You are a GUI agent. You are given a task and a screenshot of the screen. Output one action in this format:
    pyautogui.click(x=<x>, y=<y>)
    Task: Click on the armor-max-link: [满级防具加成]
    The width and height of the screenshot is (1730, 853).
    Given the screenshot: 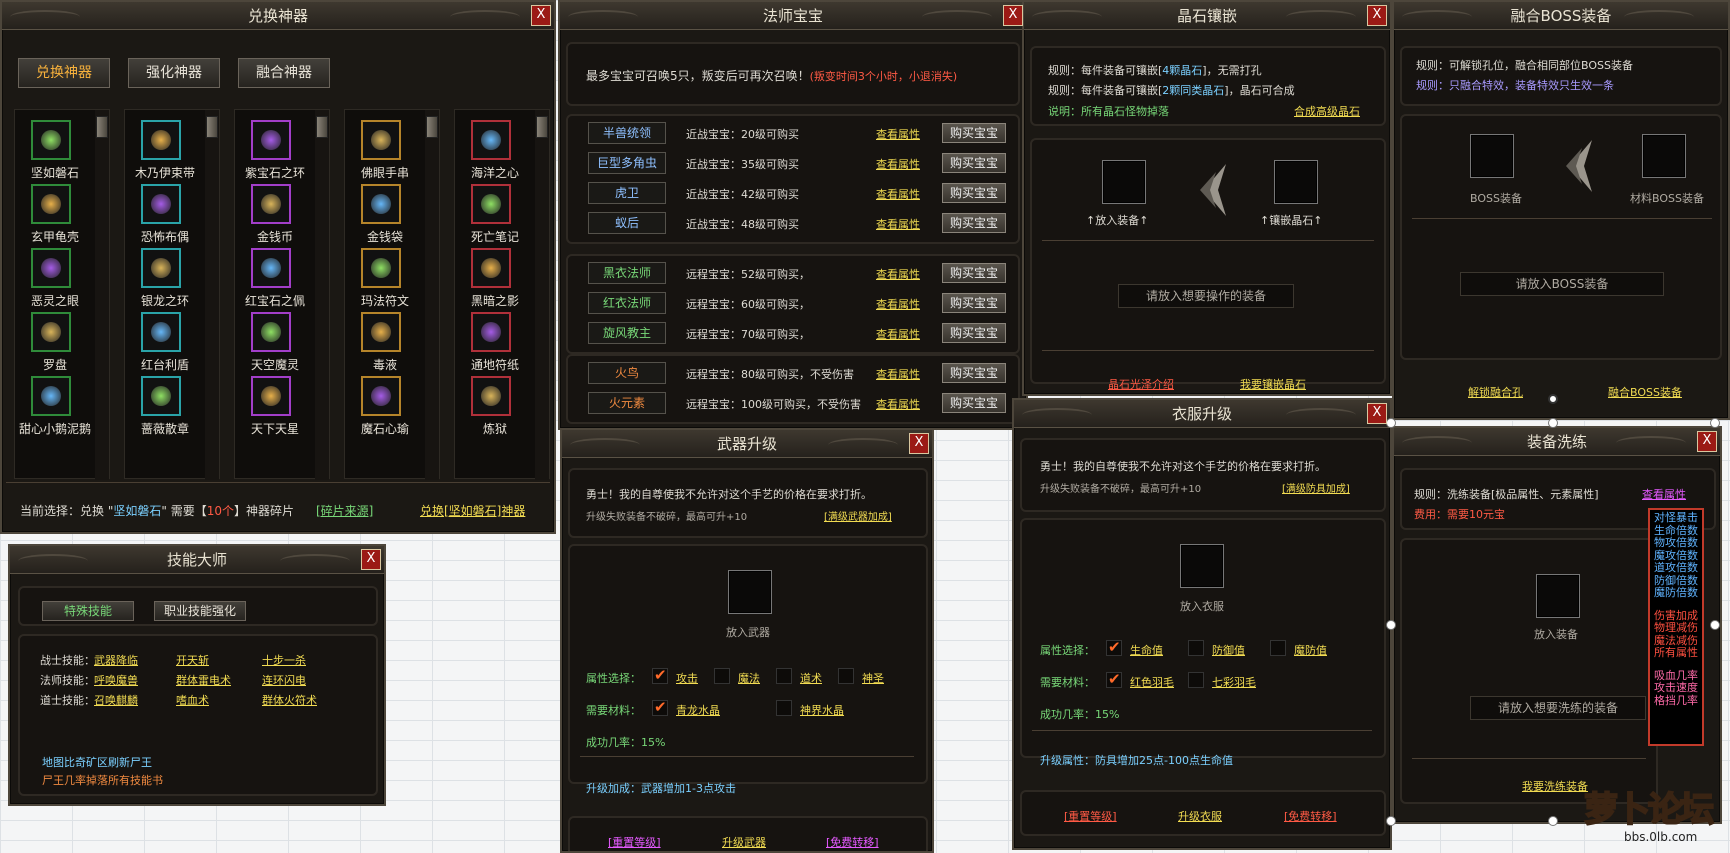 What is the action you would take?
    pyautogui.click(x=1316, y=487)
    